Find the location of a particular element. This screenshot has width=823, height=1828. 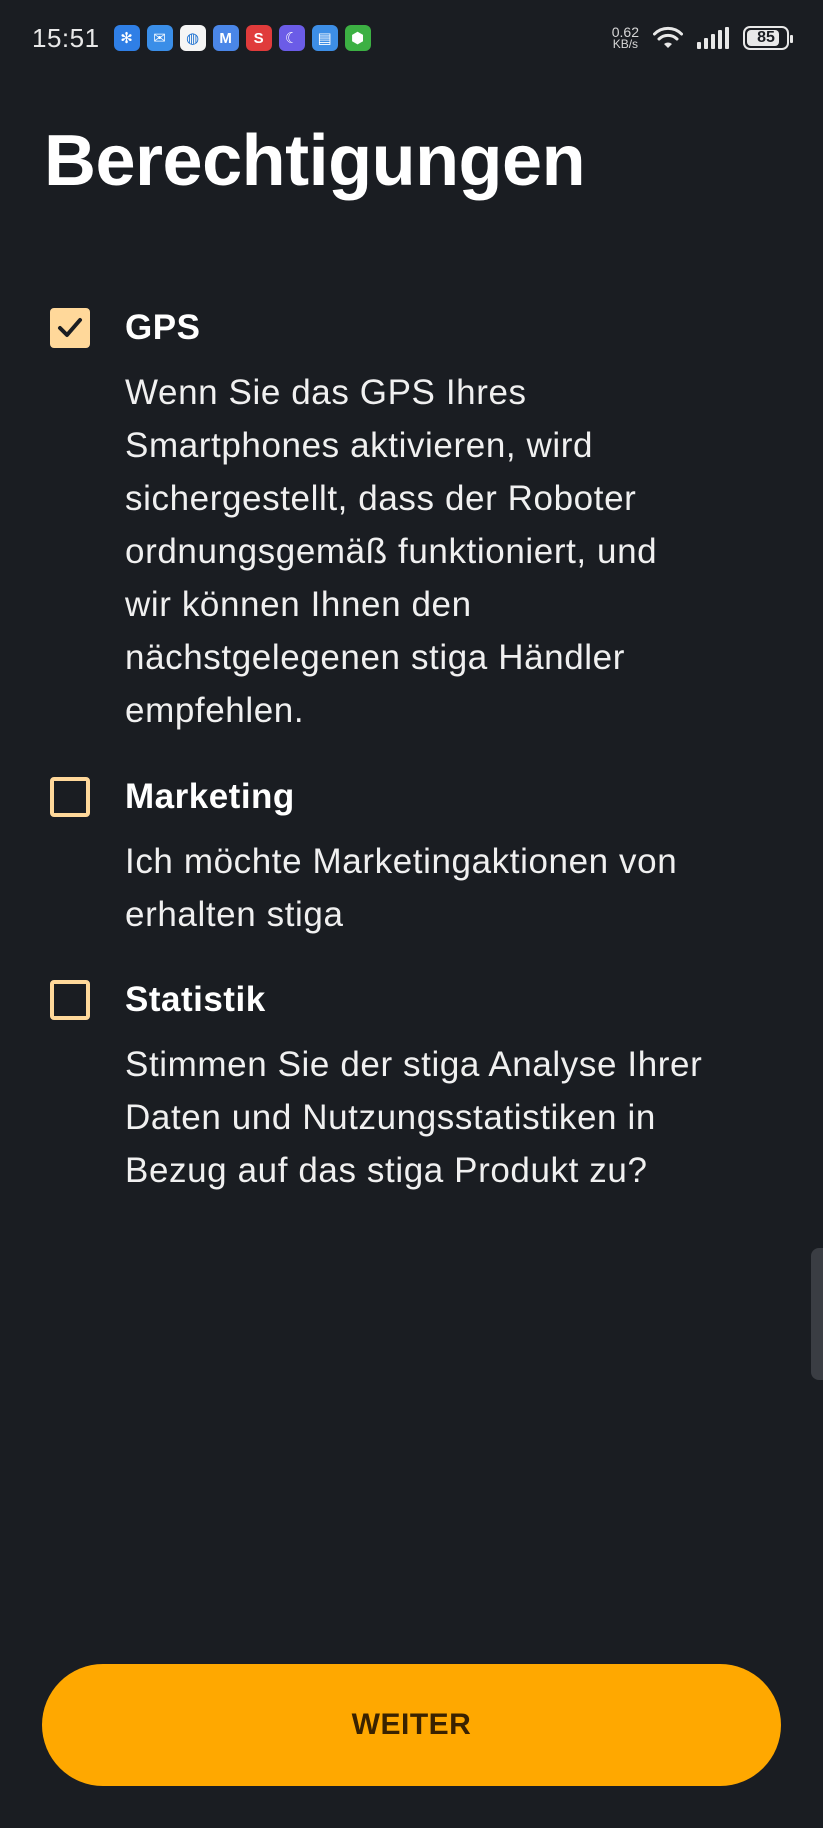

status-bar: 15:51 ✻ ✉ ◍ M S ☾ ▤ ⬢ 0.62 KB/s 85 is located at coordinates (411, 38).